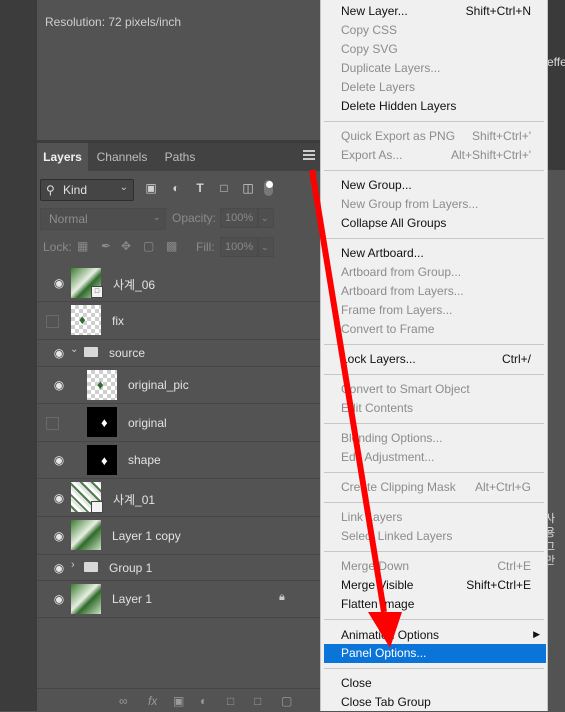 This screenshot has height=712, width=565. Describe the element at coordinates (398, 106) in the screenshot. I see `menu-item-delete-hidden-layers: Delete Hidden Layers` at that location.